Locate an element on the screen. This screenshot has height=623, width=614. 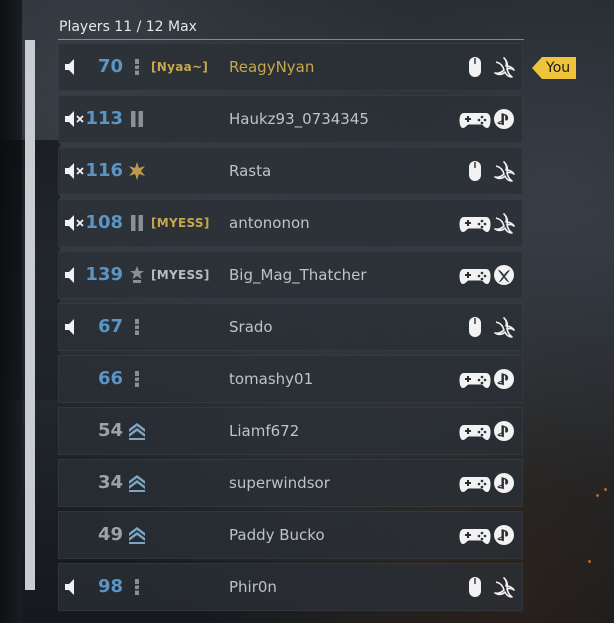
player-name: Paddy Bucko is located at coordinates (277, 535).